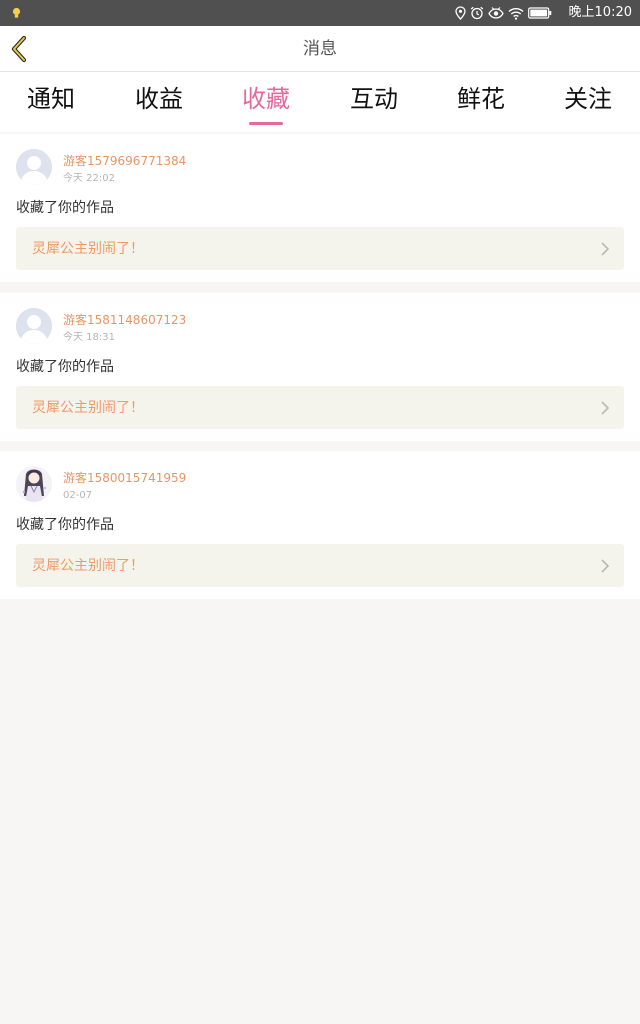 Image resolution: width=640 pixels, height=1024 pixels. What do you see at coordinates (266, 99) in the screenshot?
I see `tab-favorites: 收藏` at bounding box center [266, 99].